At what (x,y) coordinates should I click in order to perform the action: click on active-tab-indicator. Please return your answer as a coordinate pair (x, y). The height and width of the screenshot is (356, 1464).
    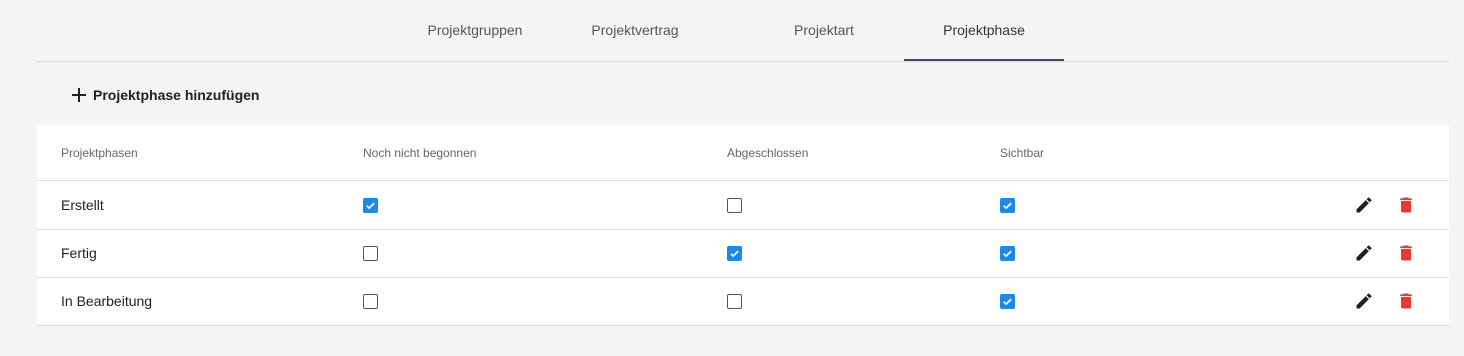
    Looking at the image, I should click on (984, 60).